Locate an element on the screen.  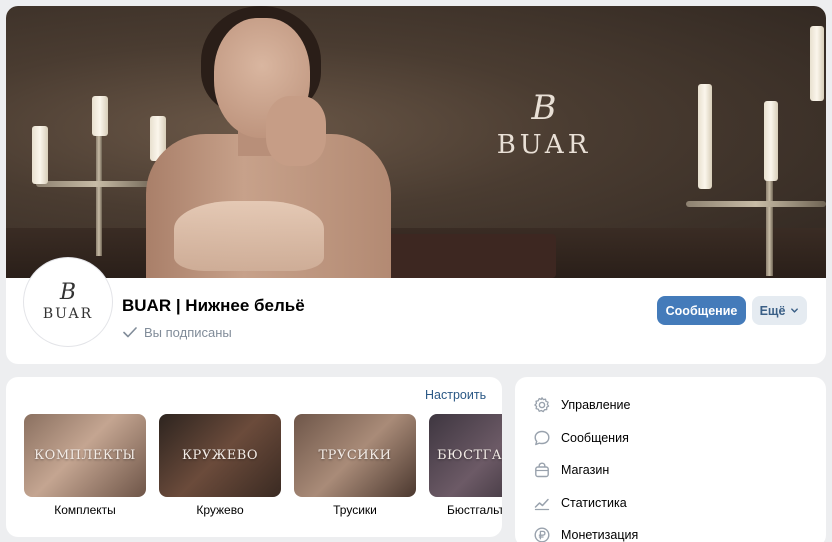
community-avatar: B BUAR is located at coordinates (68, 302).